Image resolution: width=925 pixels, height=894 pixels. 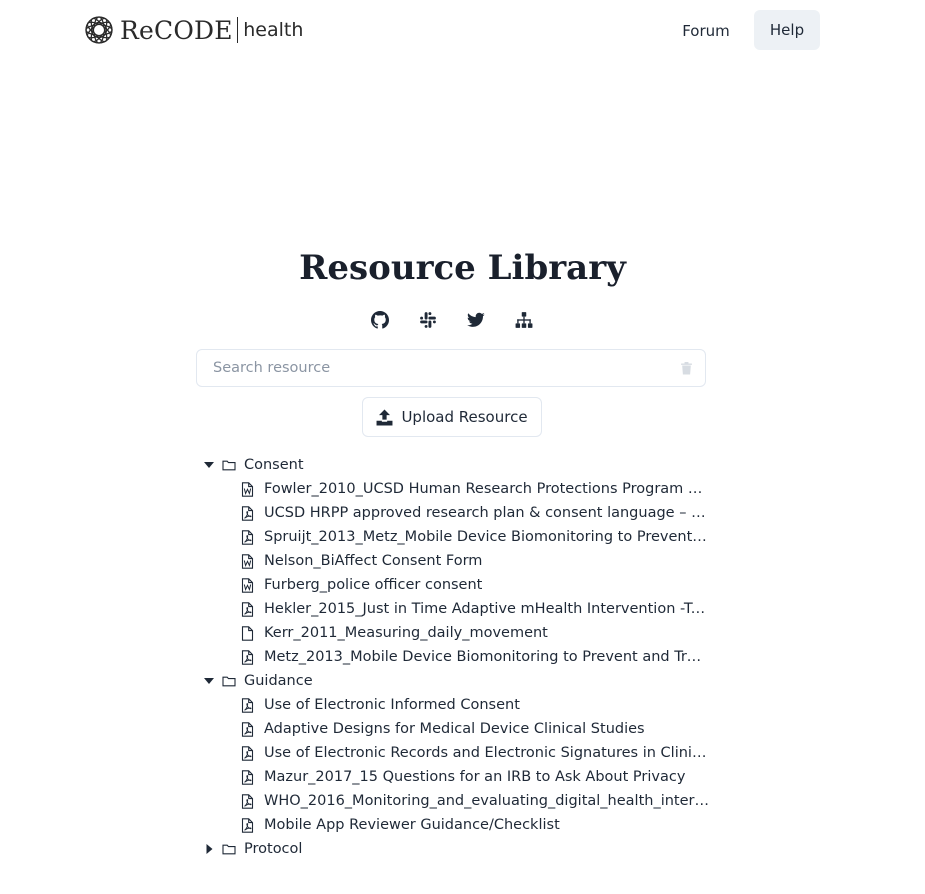 What do you see at coordinates (438, 368) in the screenshot?
I see `search-input` at bounding box center [438, 368].